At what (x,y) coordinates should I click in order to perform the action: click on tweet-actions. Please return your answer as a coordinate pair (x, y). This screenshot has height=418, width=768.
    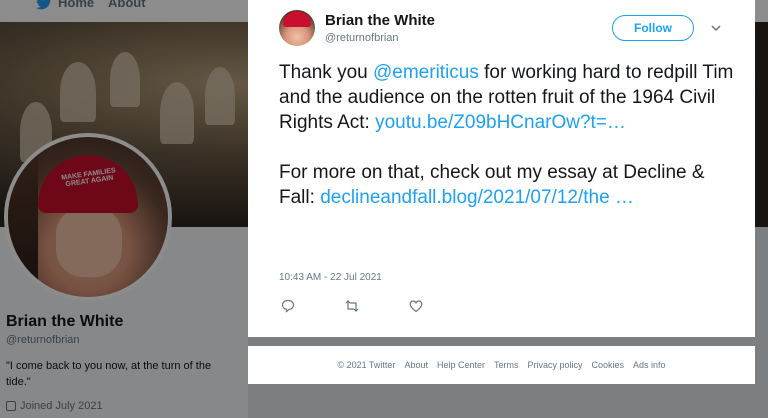
    Looking at the image, I should click on (377, 306).